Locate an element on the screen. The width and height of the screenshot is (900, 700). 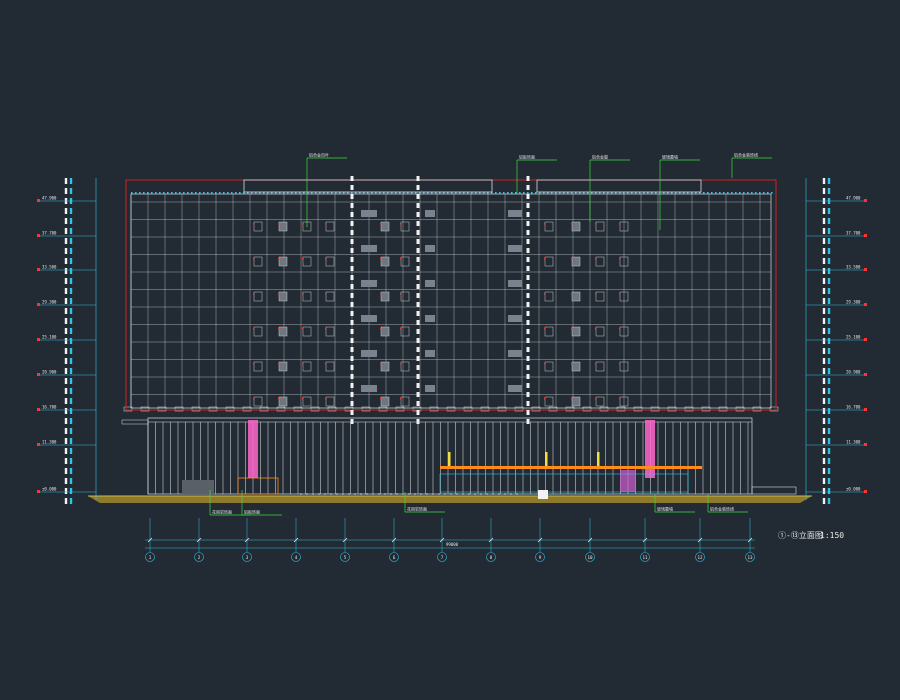
callout-label: 铝合金窗 is located at coordinates (600, 157).